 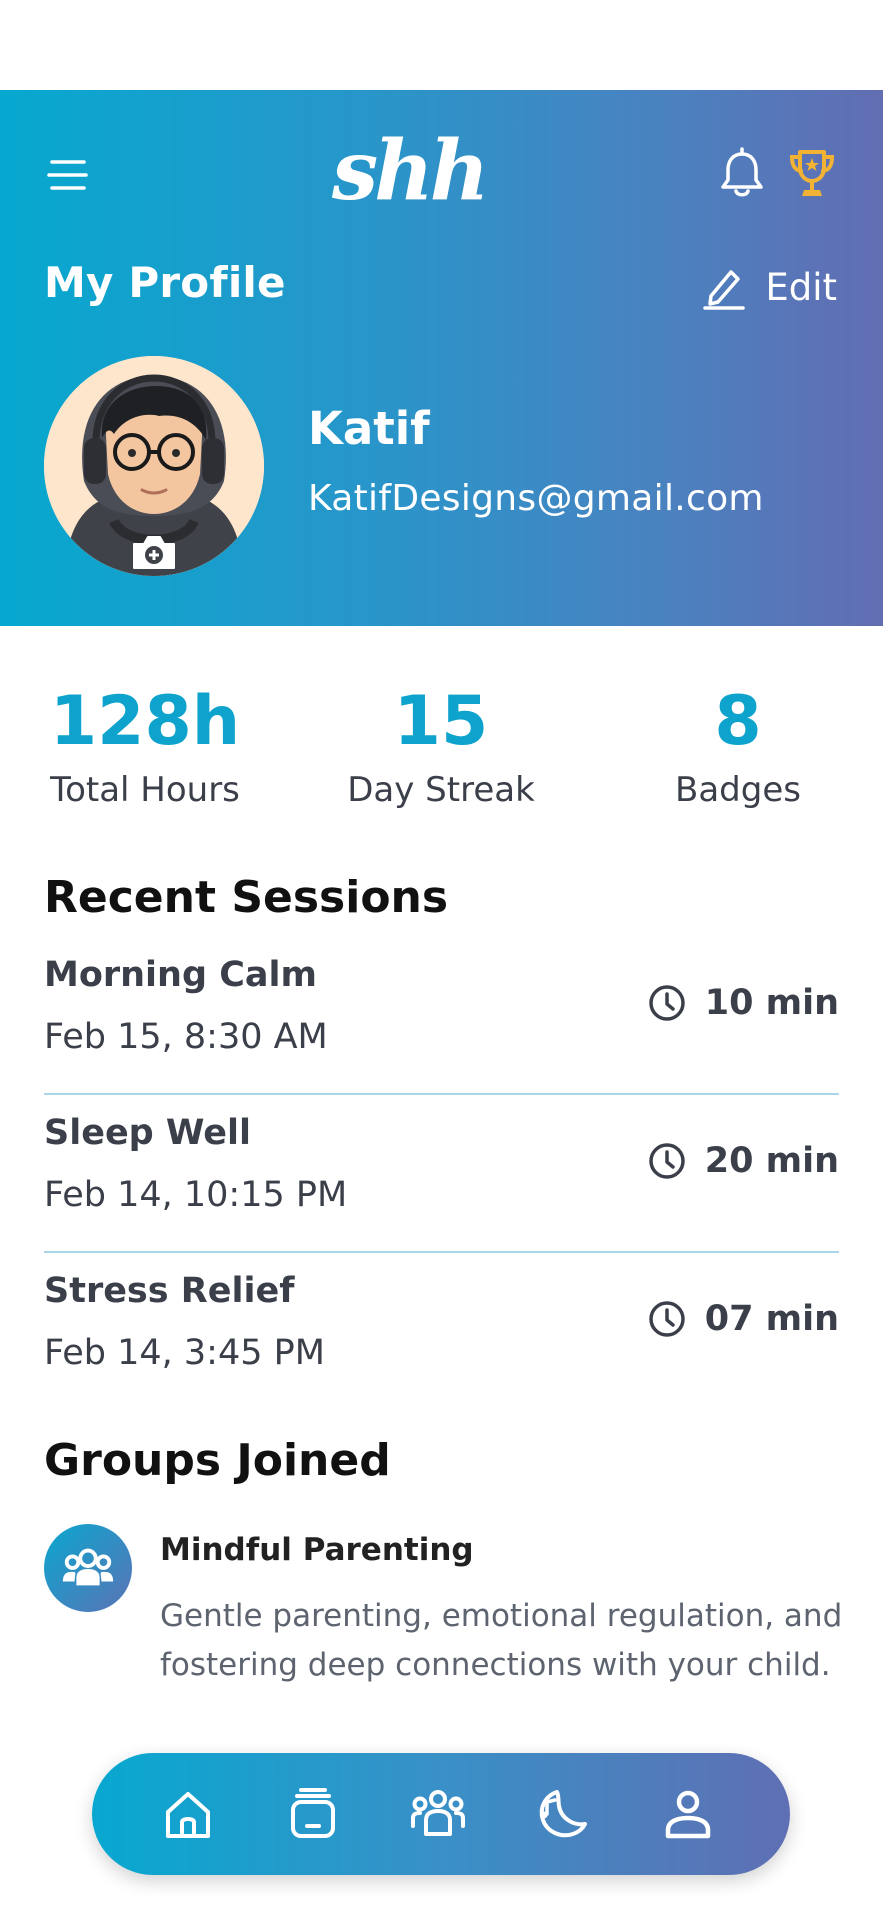 I want to click on app-logo: shh., so click(x=421, y=171).